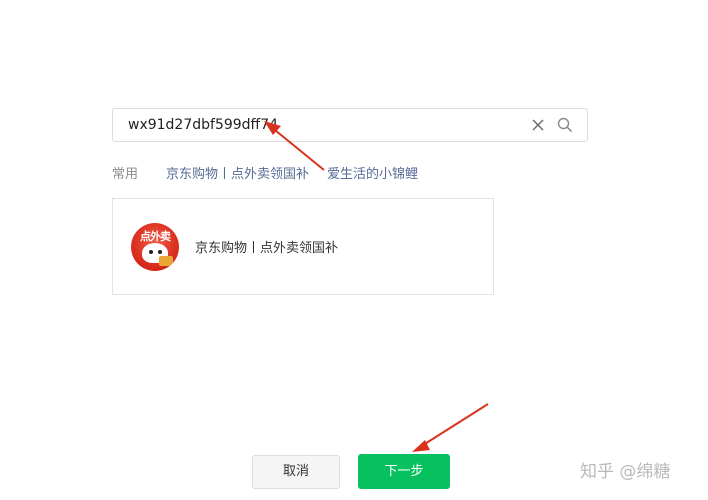 The width and height of the screenshot is (708, 500). Describe the element at coordinates (450, 427) in the screenshot. I see `arrow-to-next` at that location.